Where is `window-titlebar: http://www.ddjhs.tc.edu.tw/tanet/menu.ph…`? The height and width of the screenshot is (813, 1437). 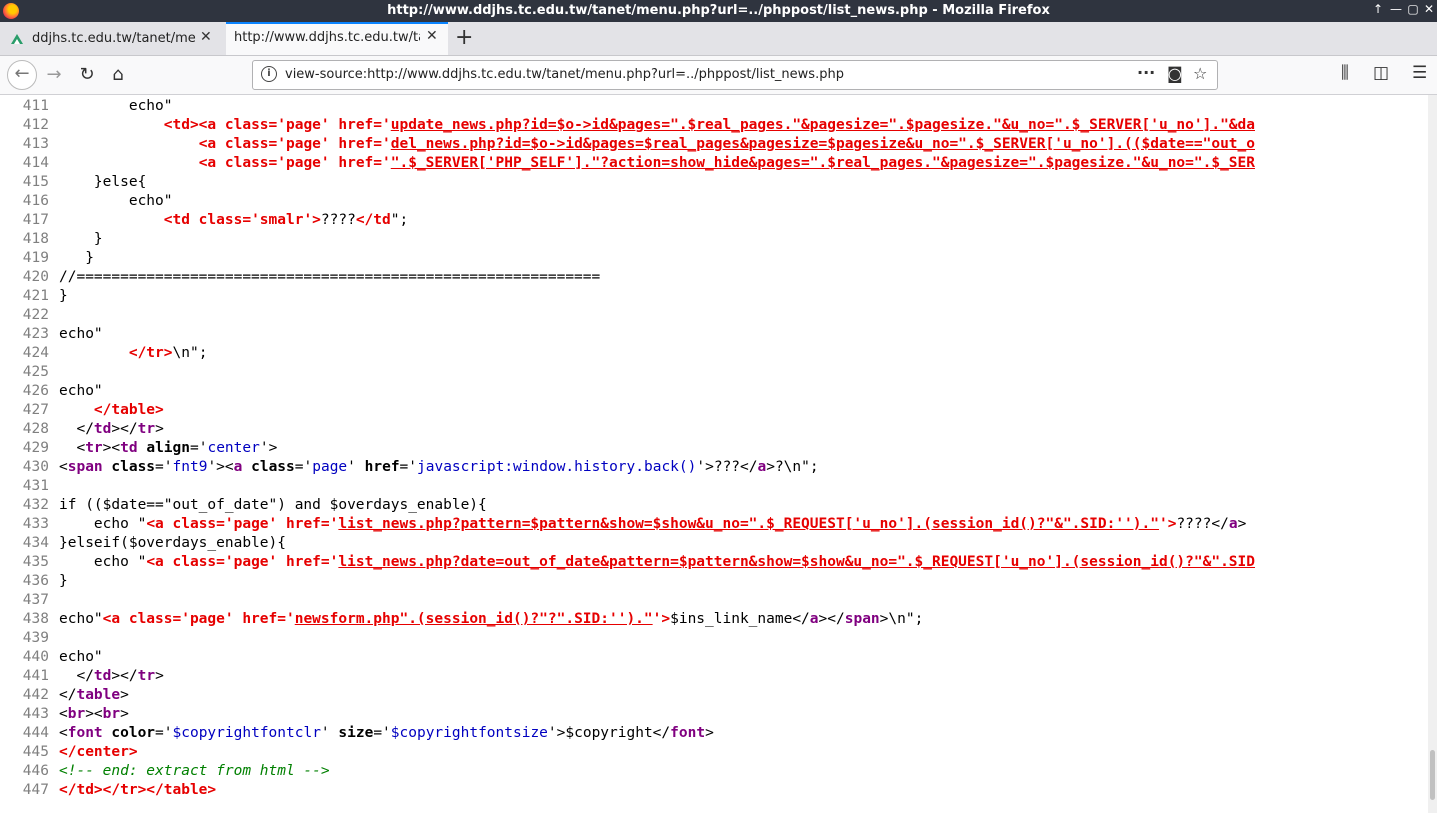
window-titlebar: http://www.ddjhs.tc.edu.tw/tanet/menu.ph… is located at coordinates (718, 11).